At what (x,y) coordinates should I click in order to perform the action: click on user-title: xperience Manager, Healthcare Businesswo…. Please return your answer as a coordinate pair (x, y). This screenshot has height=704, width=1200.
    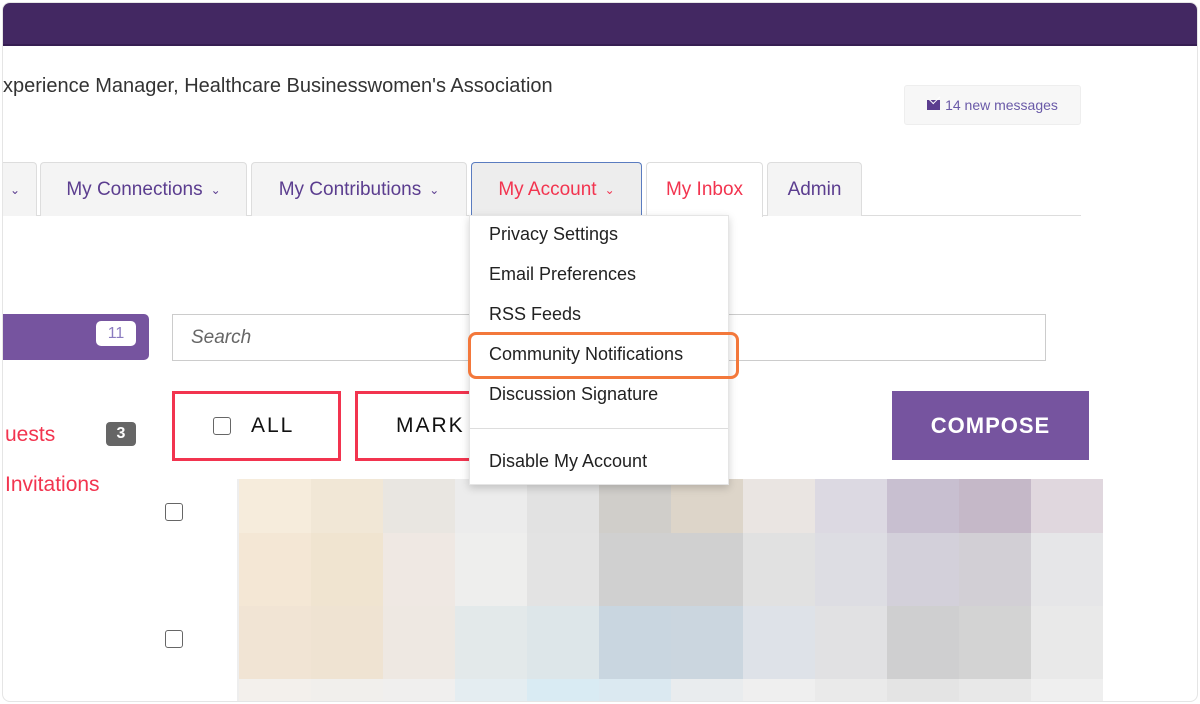
    Looking at the image, I should click on (278, 86).